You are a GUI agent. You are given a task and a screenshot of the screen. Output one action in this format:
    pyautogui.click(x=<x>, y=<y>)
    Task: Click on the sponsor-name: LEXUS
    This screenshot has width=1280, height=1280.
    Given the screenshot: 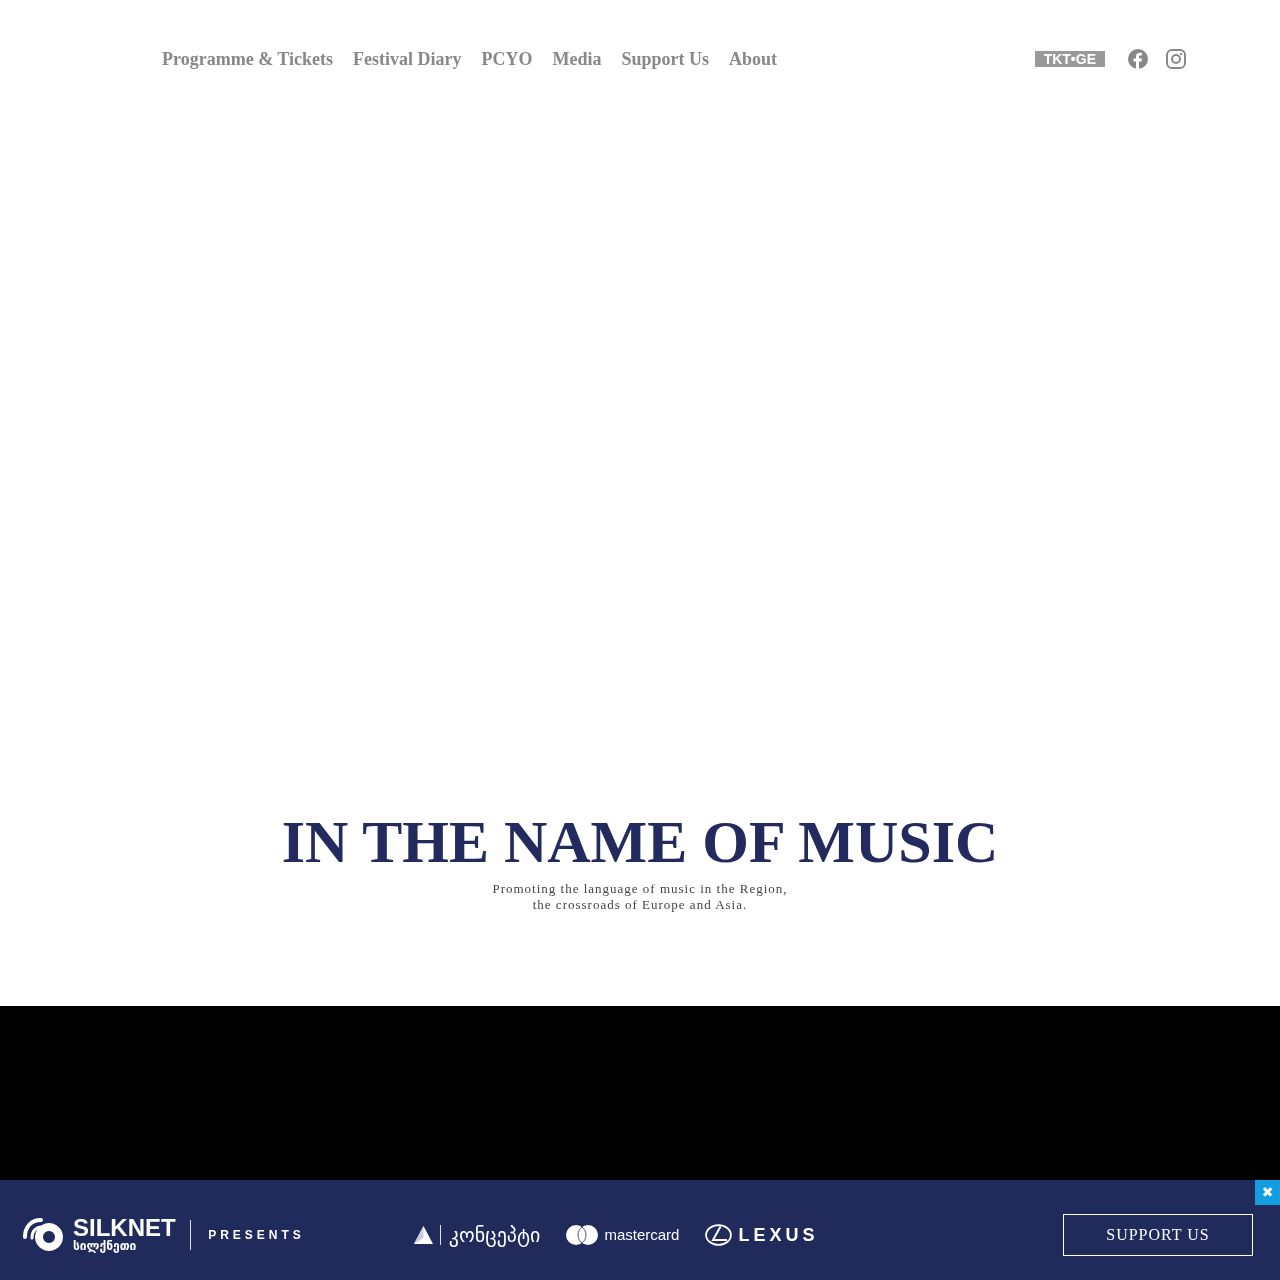 What is the action you would take?
    pyautogui.click(x=778, y=1235)
    